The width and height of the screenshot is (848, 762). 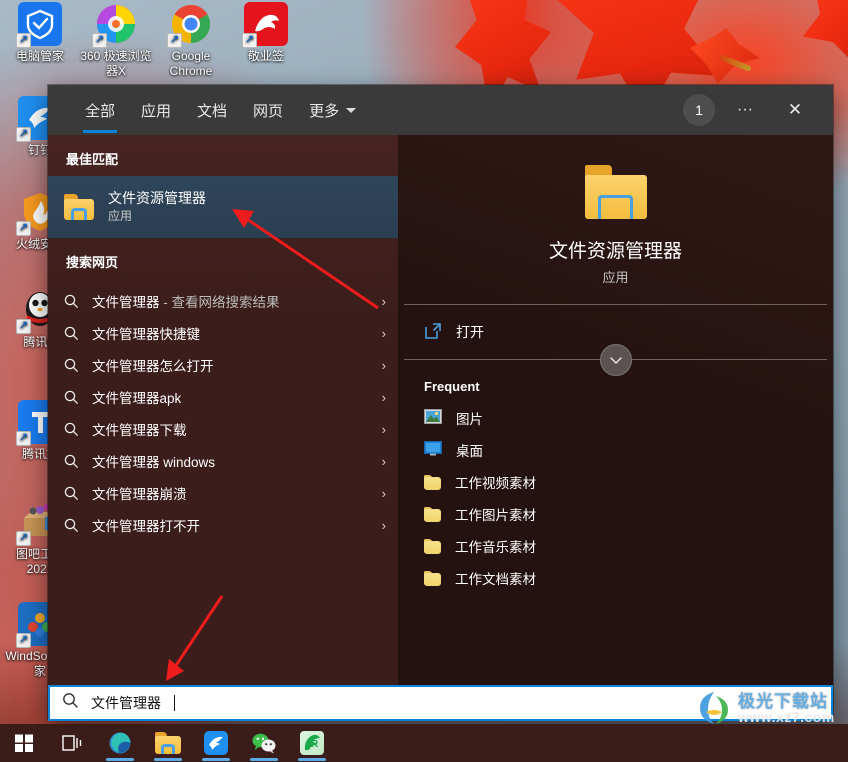 I want to click on close-button: ✕, so click(x=795, y=110).